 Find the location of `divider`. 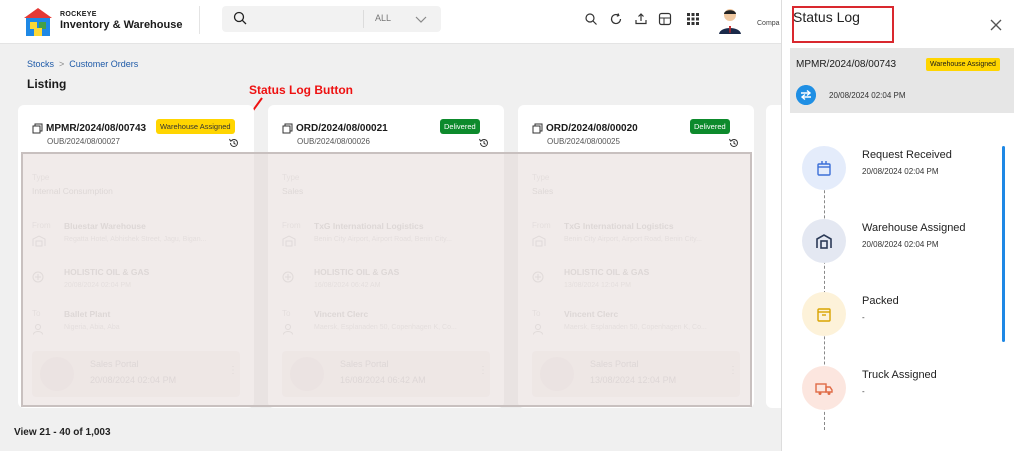

divider is located at coordinates (199, 20).